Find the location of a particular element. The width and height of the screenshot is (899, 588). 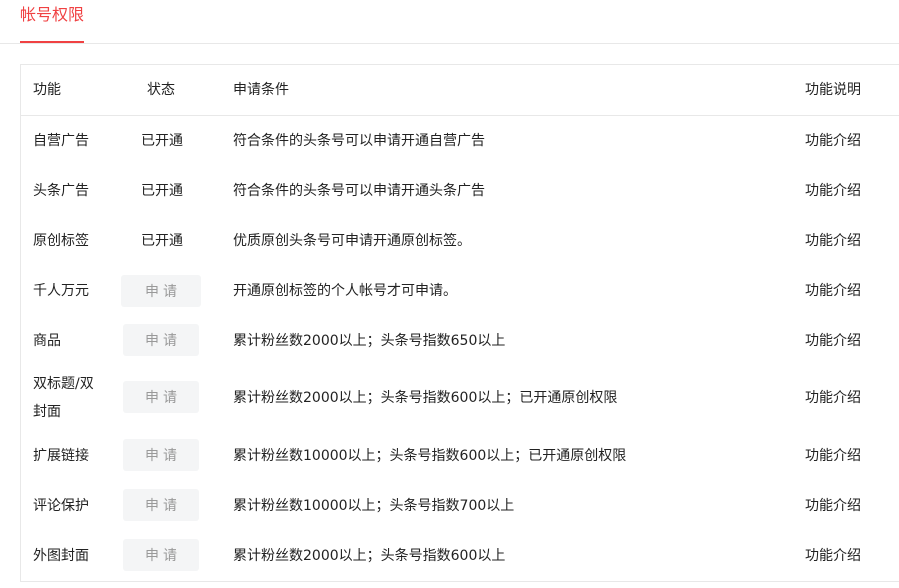

function-name: 原创标签 is located at coordinates (61, 241).